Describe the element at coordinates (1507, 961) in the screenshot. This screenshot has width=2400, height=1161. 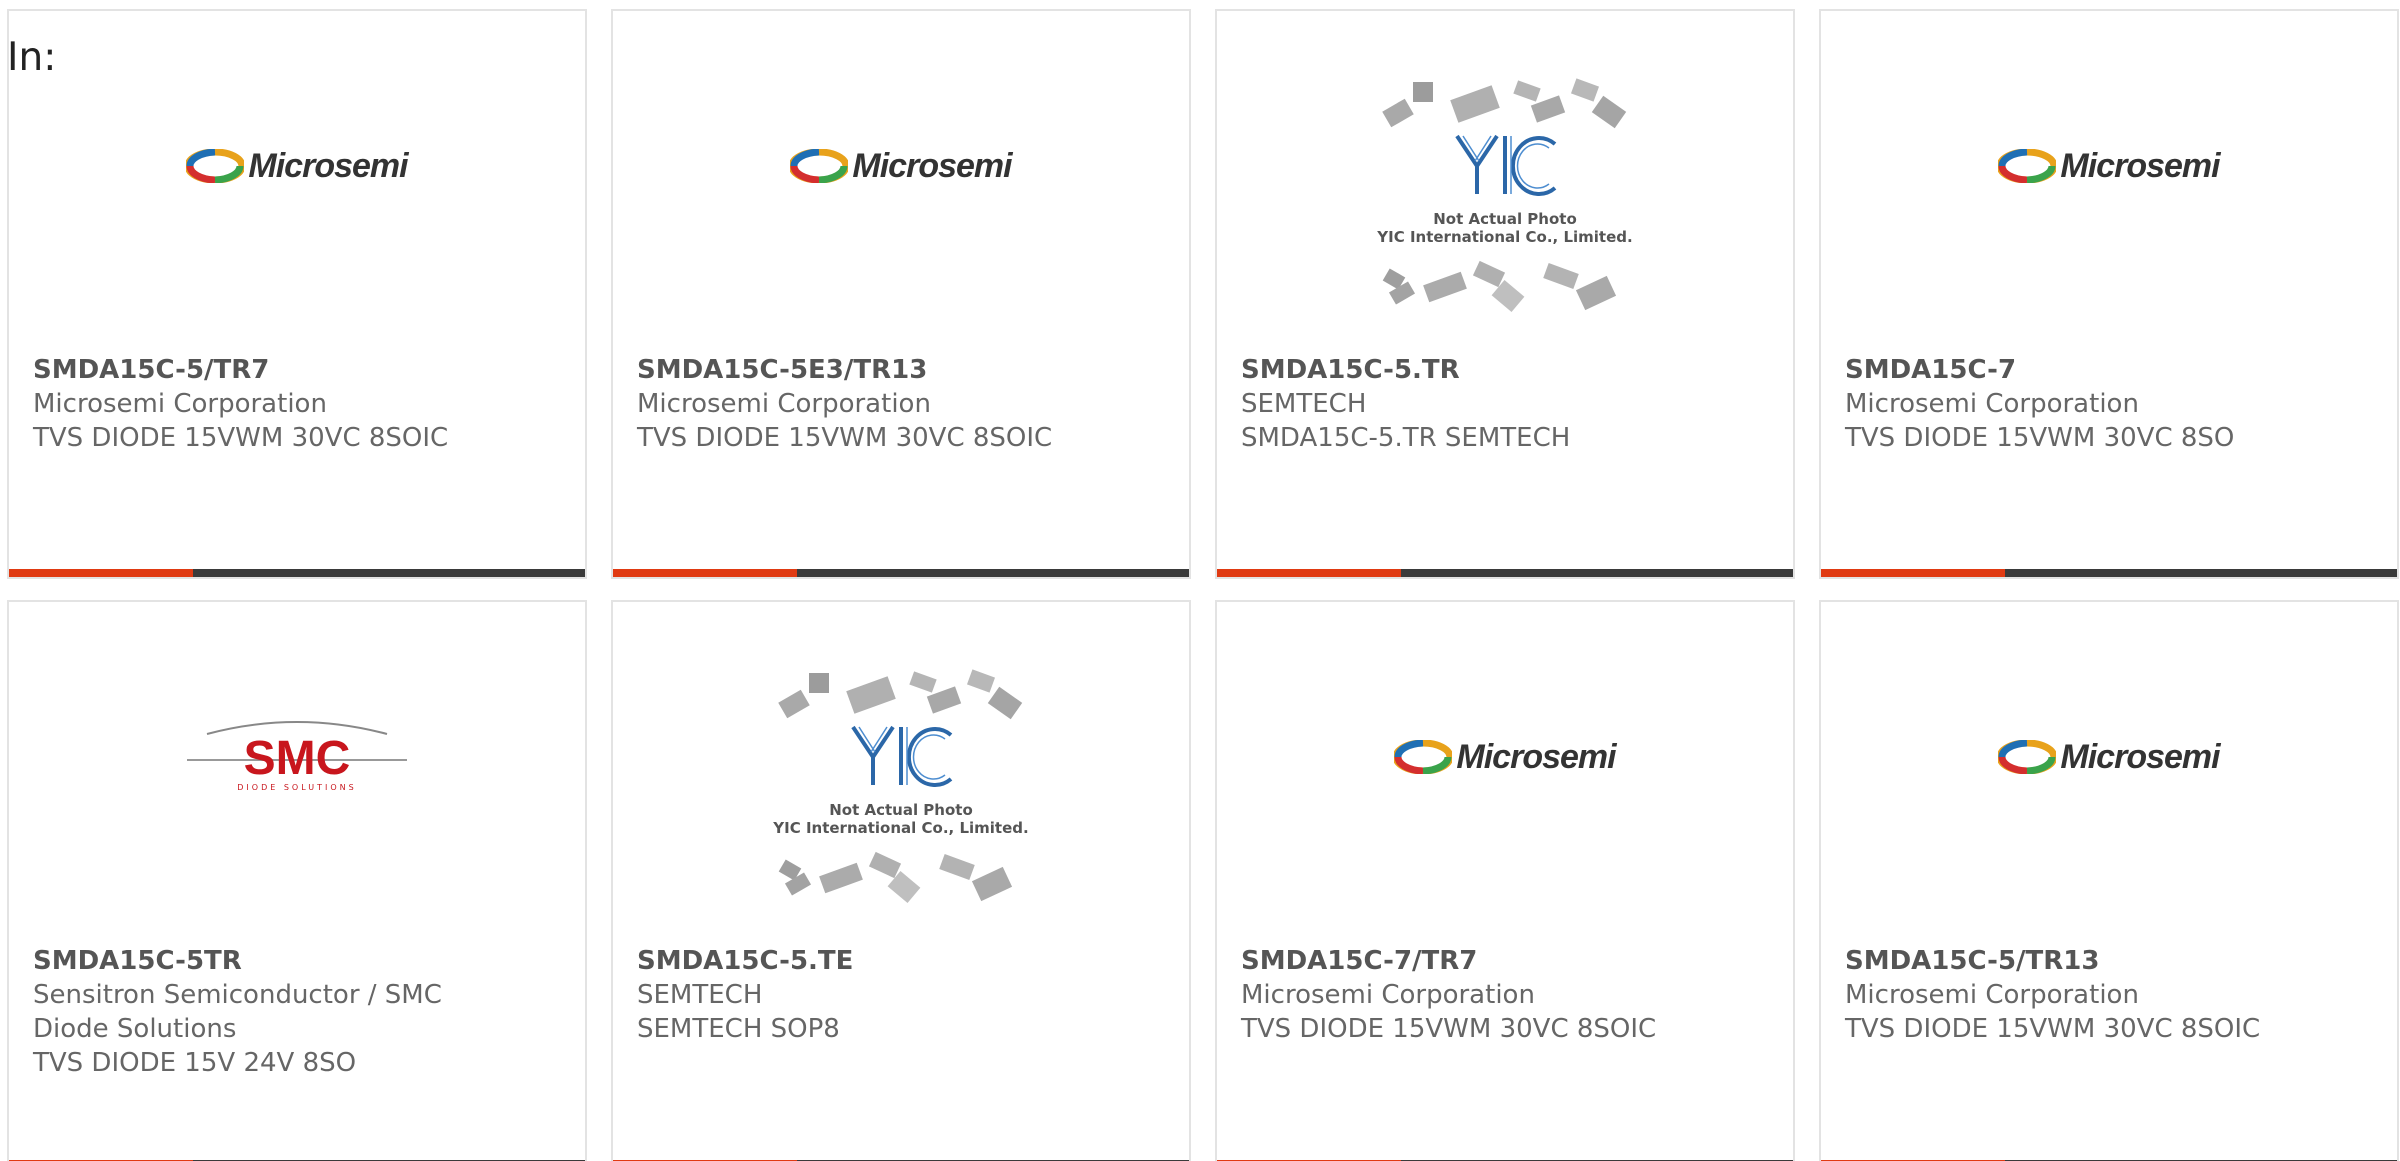
I see `product-part-number-link: SMDA15C-7/TR7` at that location.